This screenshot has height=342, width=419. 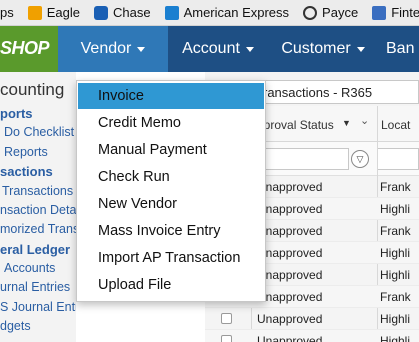 I want to click on payce-icon, so click(x=310, y=12).